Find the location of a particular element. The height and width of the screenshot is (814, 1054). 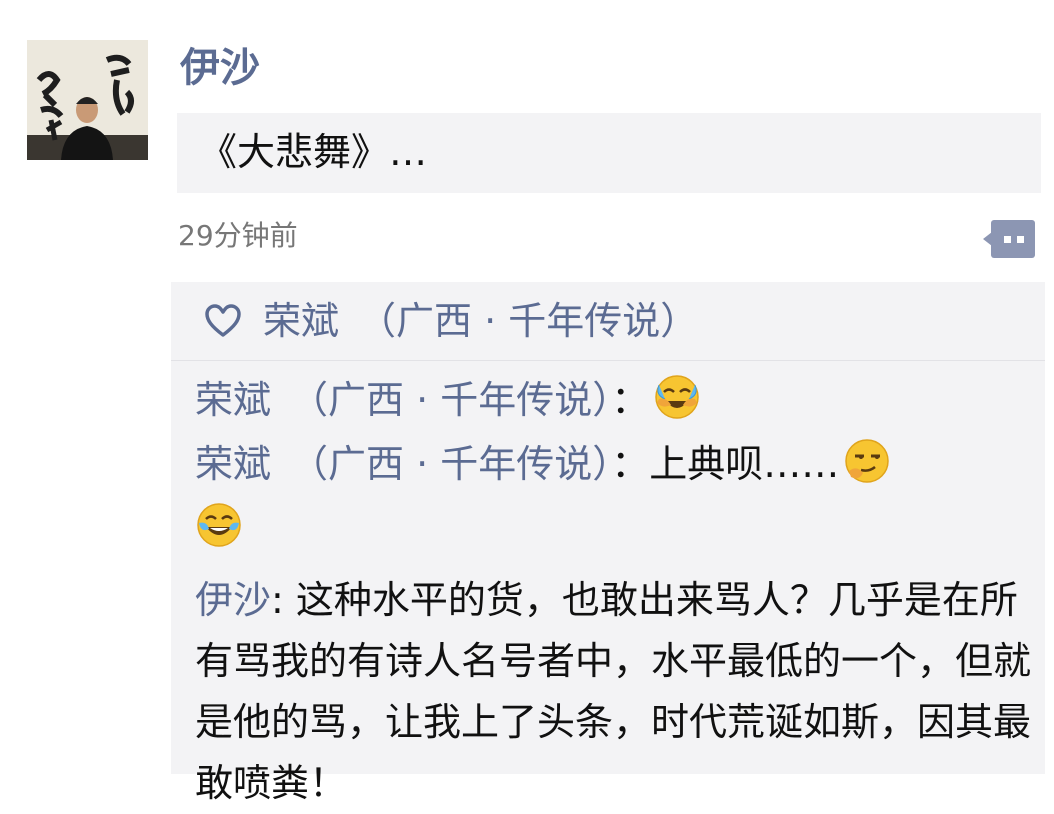

post-timestamp: 29分钟前 is located at coordinates (238, 235).